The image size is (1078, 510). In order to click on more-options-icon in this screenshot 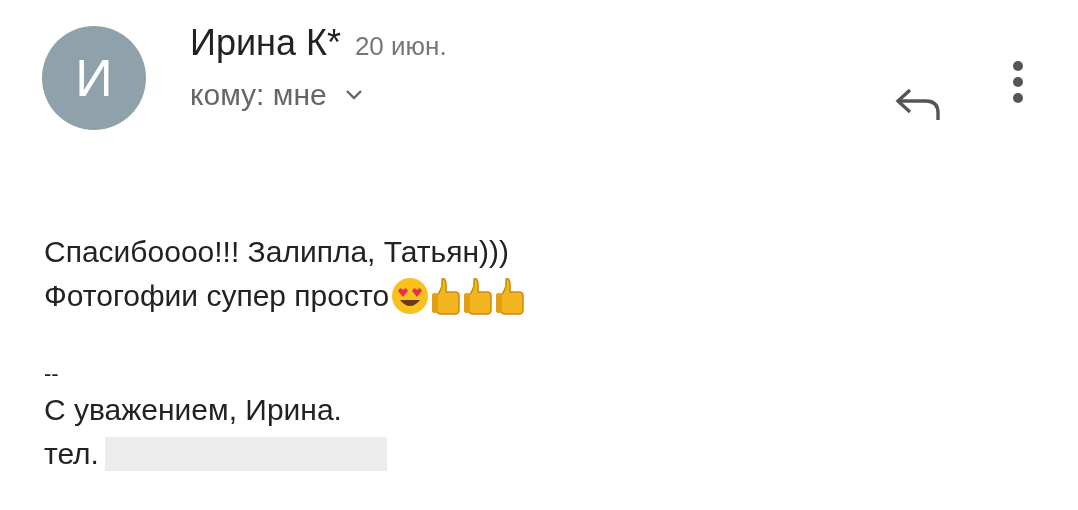, I will do `click(1018, 82)`.